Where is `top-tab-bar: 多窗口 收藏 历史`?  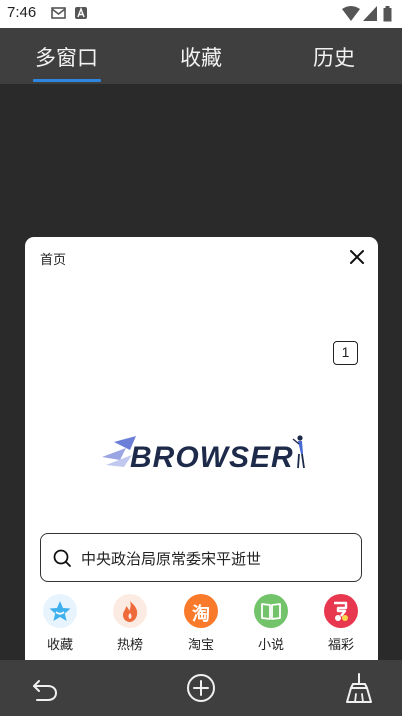 top-tab-bar: 多窗口 收藏 历史 is located at coordinates (201, 56).